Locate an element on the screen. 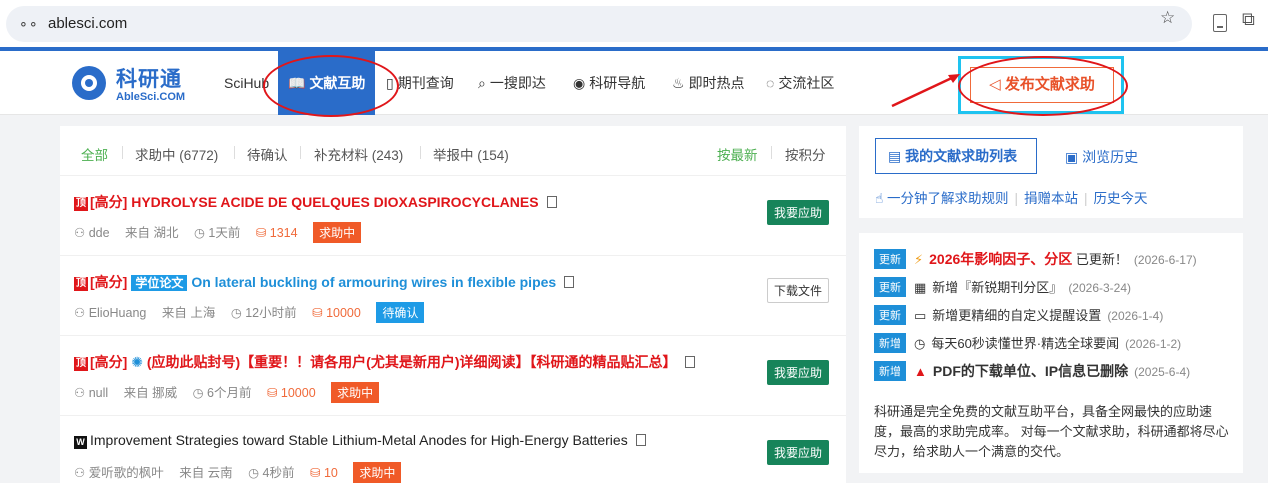  my-requests-panel: ▤ 我的文献求助列表 ▣ 浏览历史 ☝ 一分钟了解求助规则 | 捐赠本站 | 历史今天 is located at coordinates (1051, 172).